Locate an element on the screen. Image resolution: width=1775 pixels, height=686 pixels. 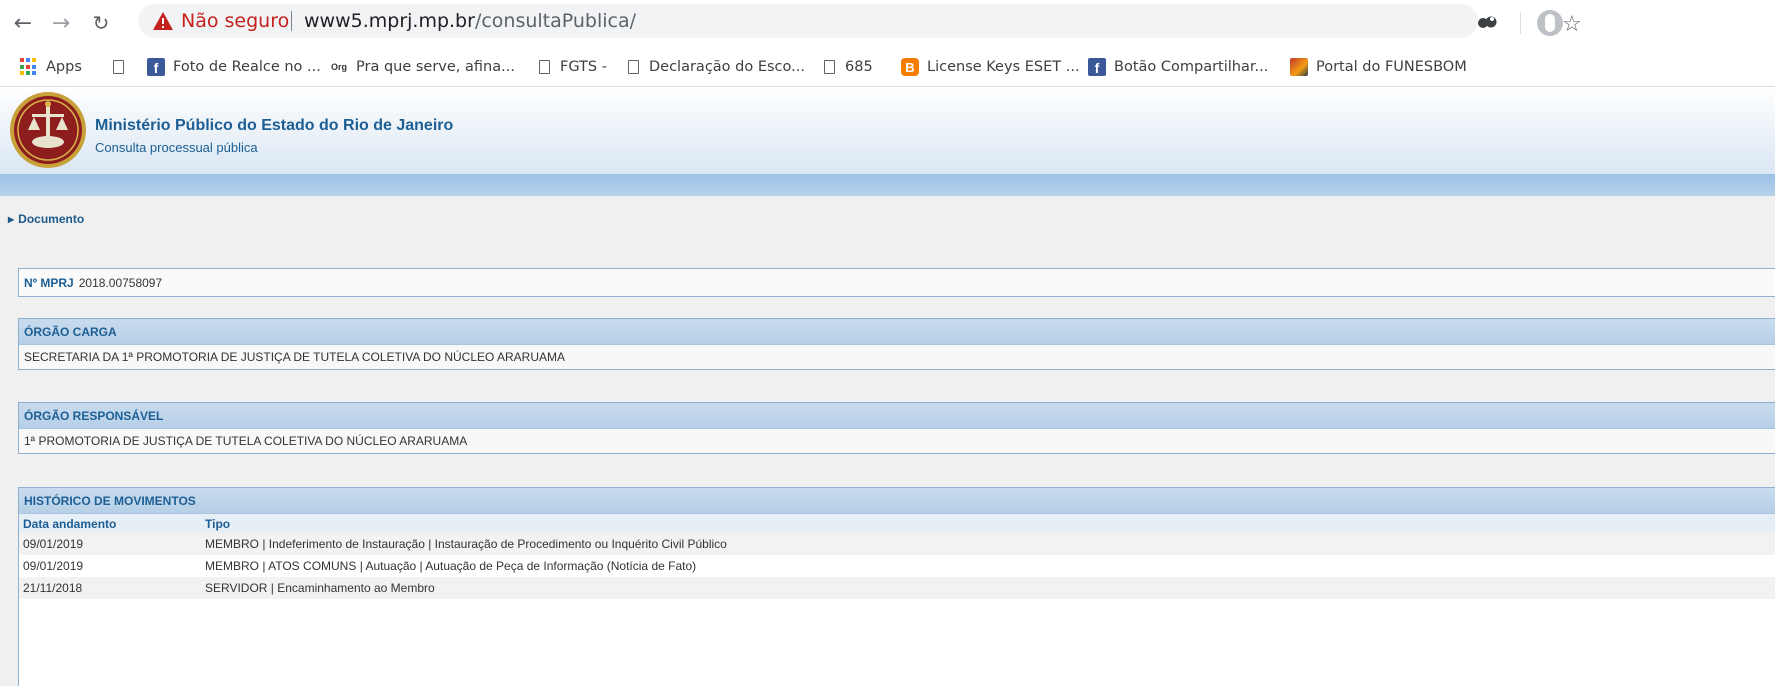
row-date: 21/11/2018 is located at coordinates (110, 588).